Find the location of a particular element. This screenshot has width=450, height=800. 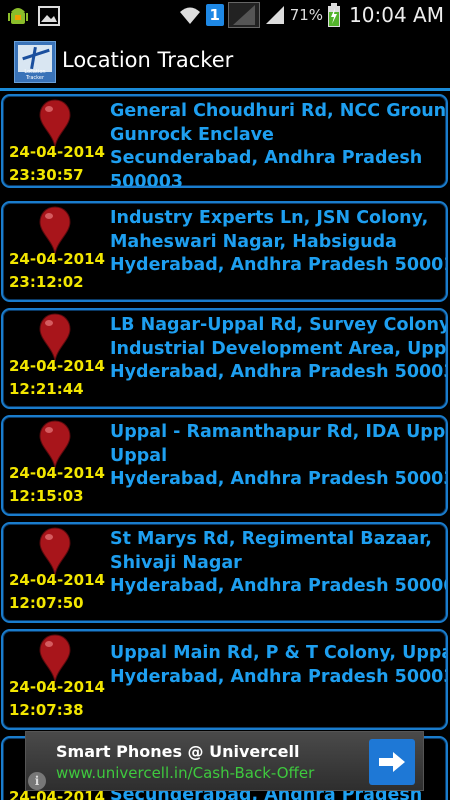

image-icon is located at coordinates (49, 16).